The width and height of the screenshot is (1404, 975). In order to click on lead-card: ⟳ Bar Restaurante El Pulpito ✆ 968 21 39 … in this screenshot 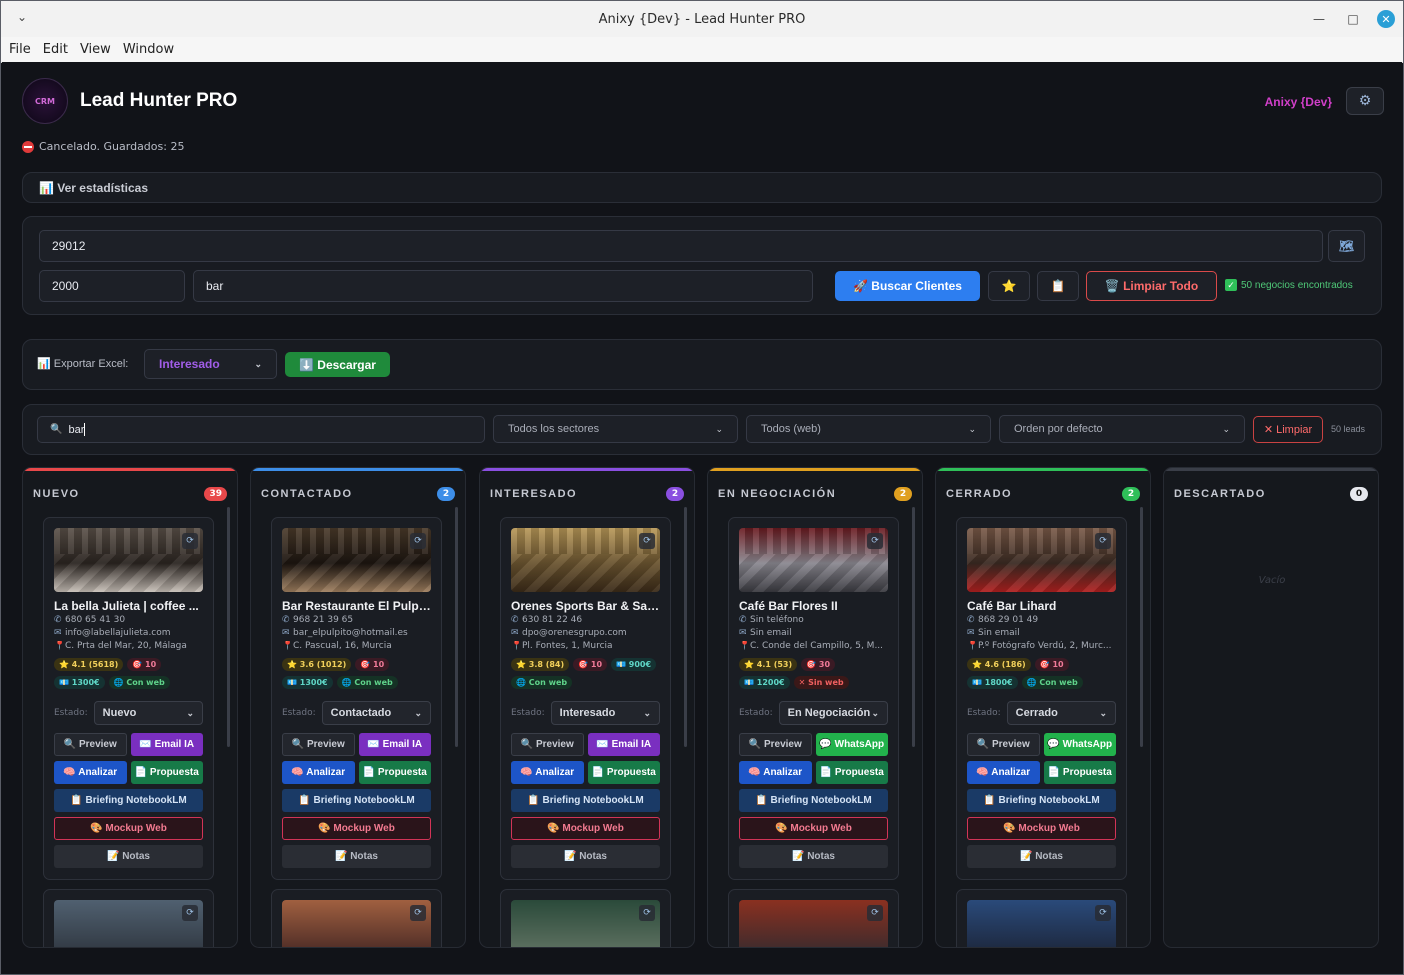, I will do `click(356, 698)`.